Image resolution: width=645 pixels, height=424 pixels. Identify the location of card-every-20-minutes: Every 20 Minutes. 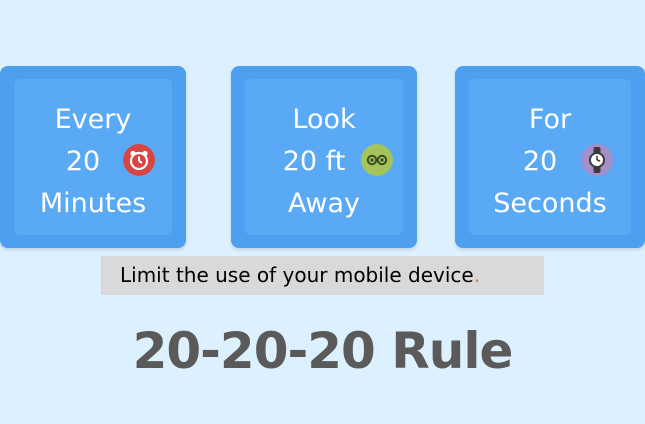
(93, 157).